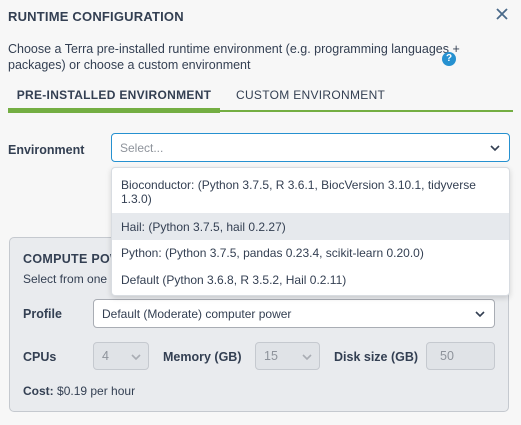  Describe the element at coordinates (287, 356) in the screenshot. I see `memory-select: 15` at that location.